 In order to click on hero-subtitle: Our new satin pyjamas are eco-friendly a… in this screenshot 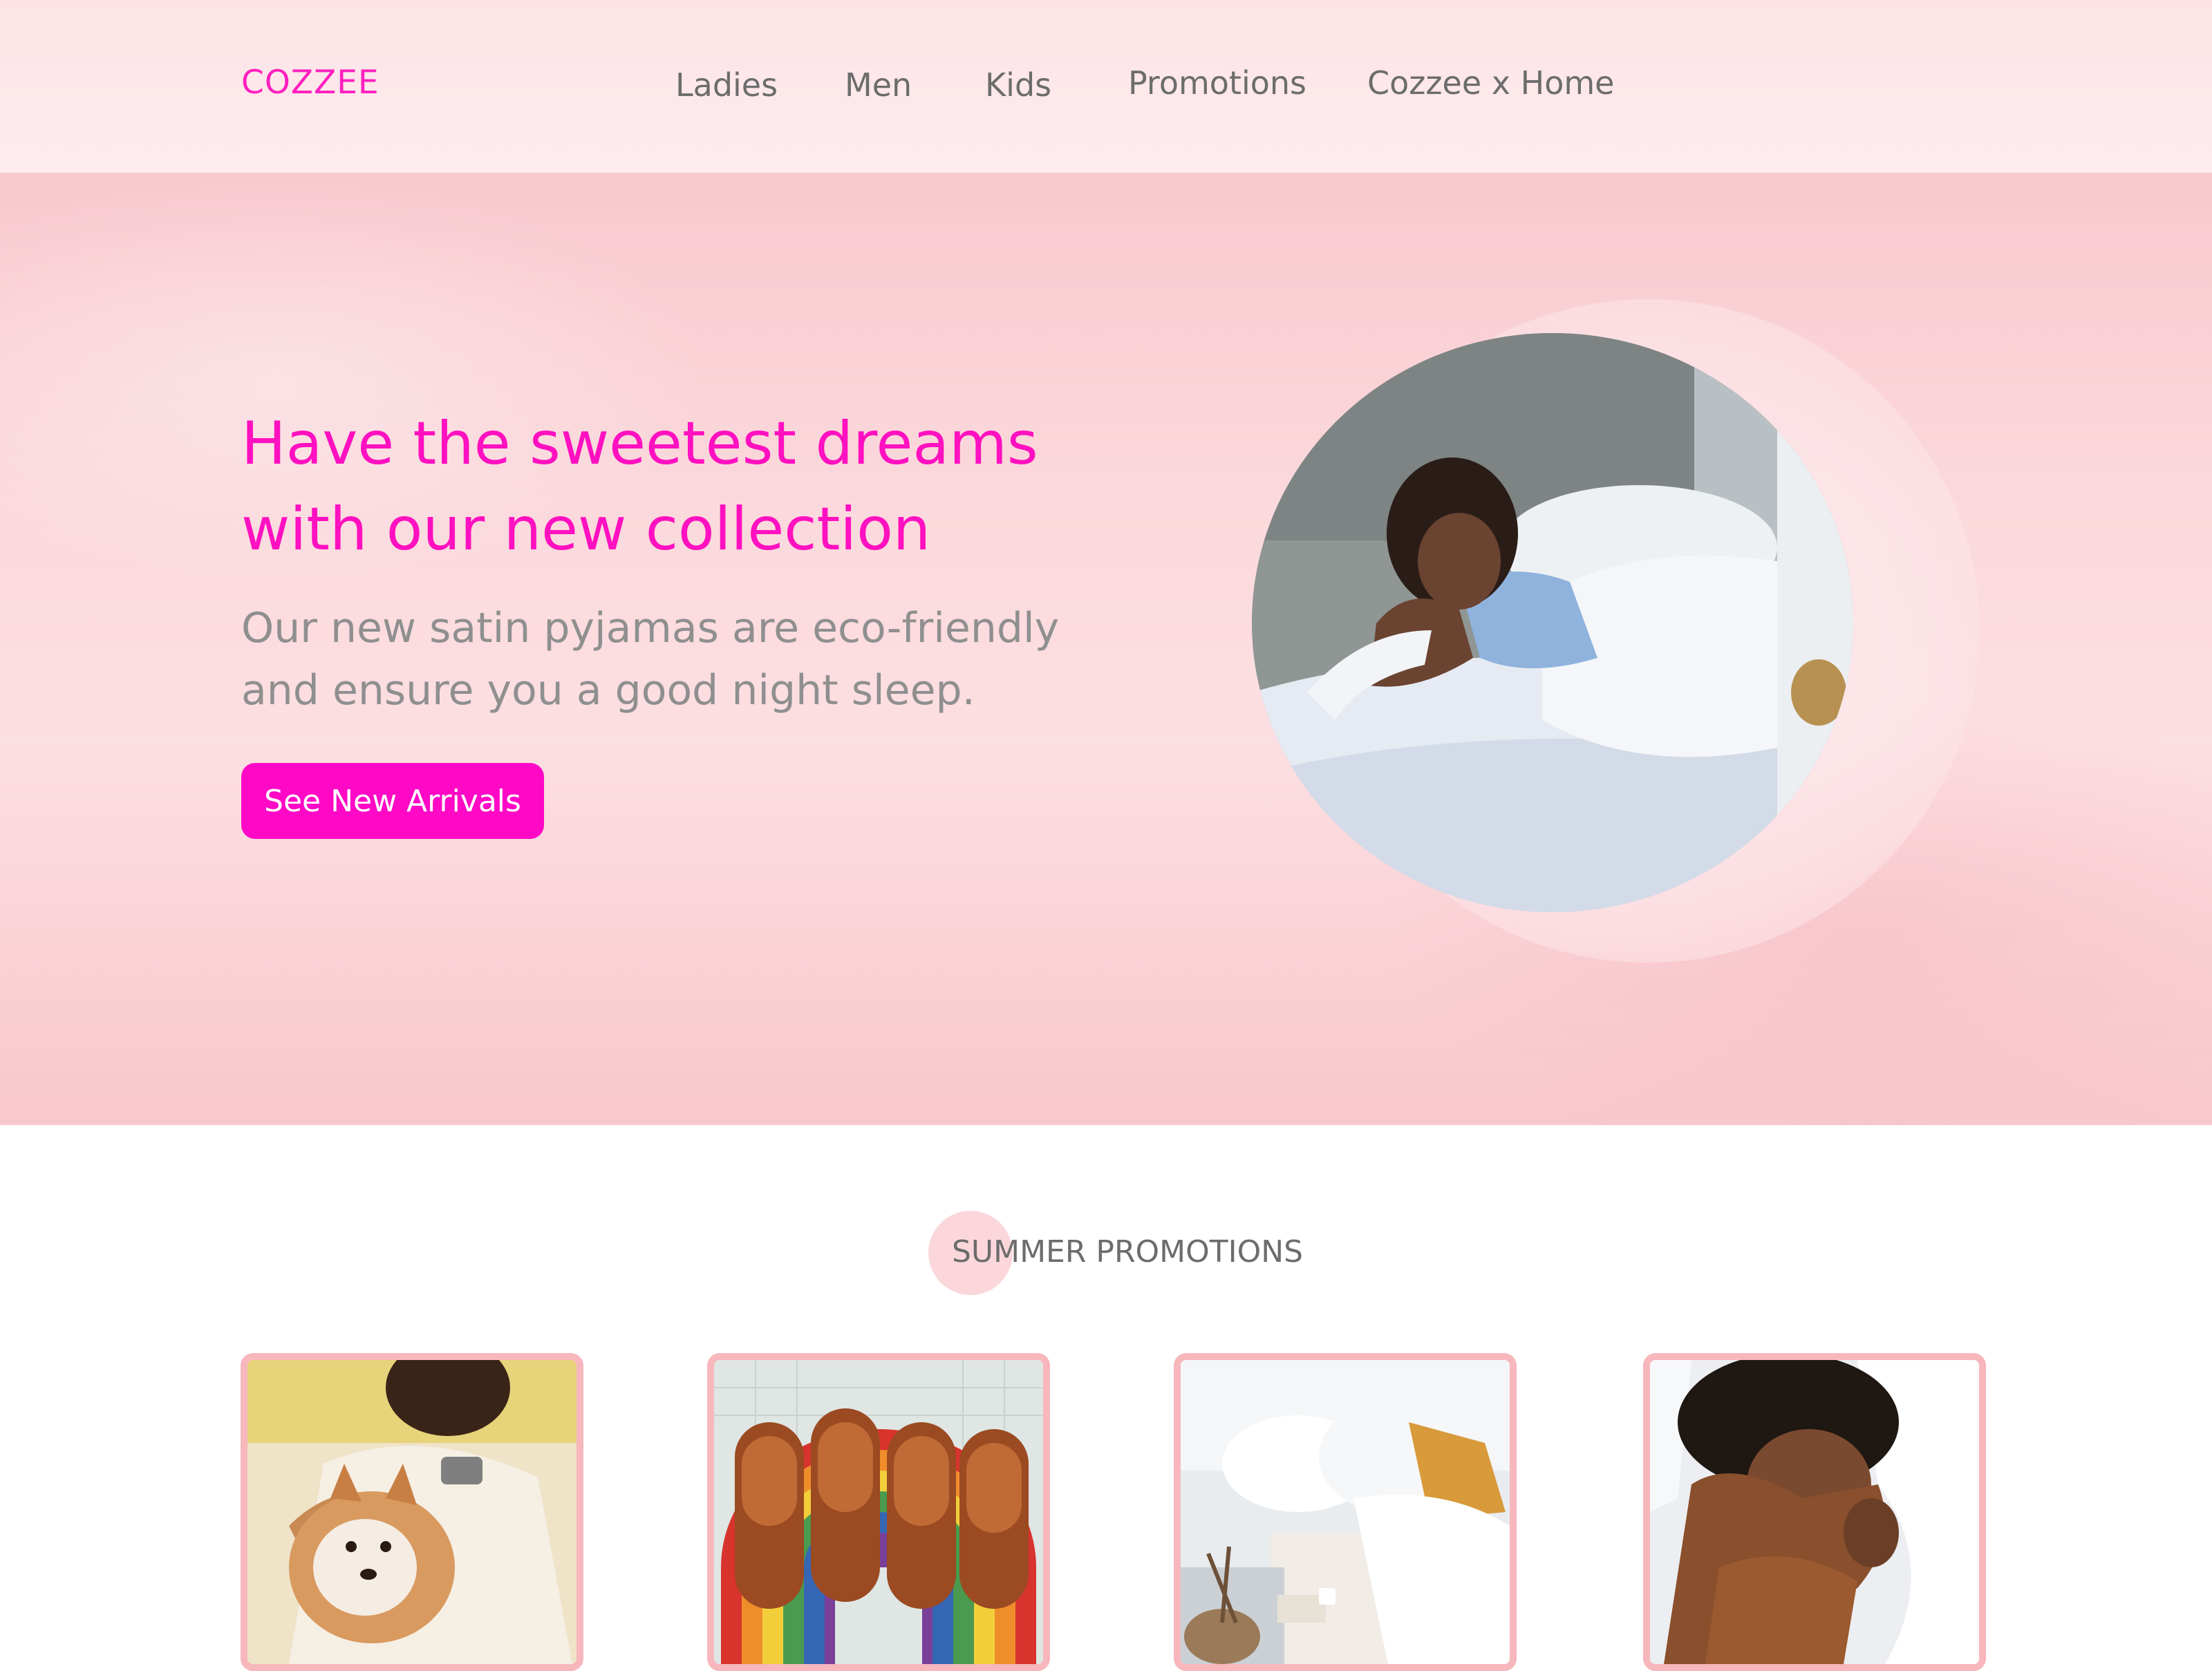, I will do `click(650, 659)`.